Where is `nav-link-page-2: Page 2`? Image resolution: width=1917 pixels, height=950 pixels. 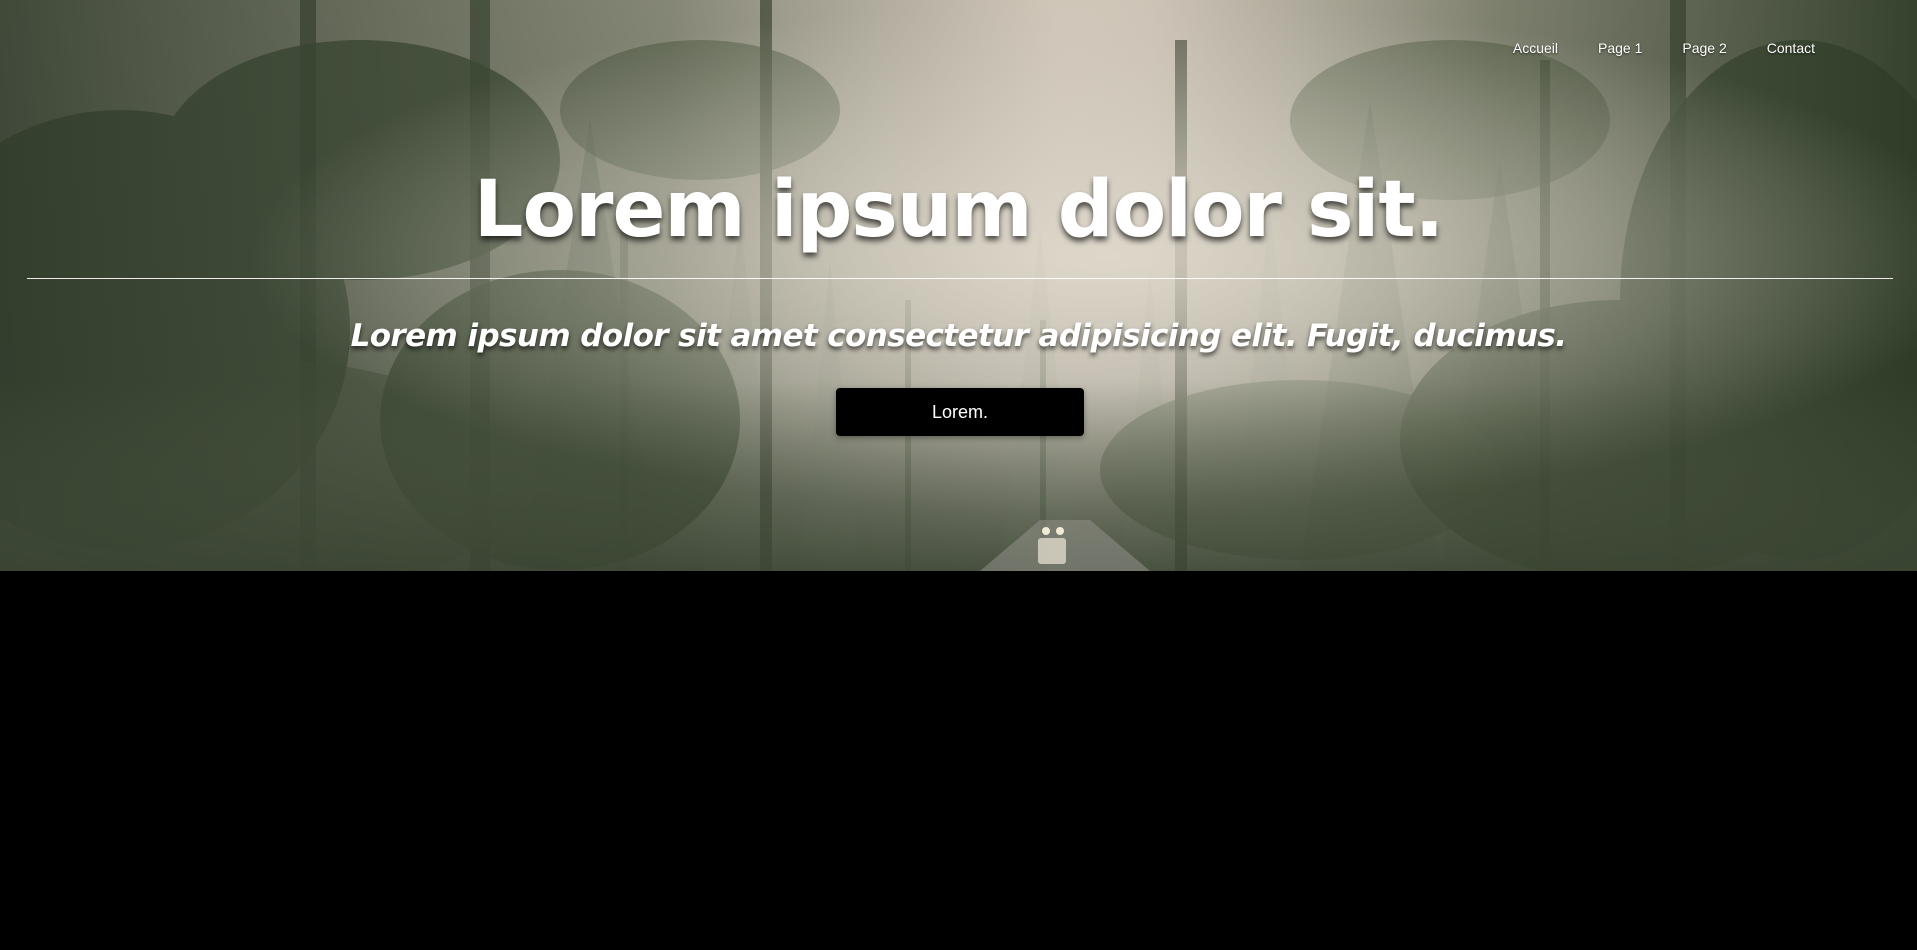
nav-link-page-2: Page 2 is located at coordinates (1704, 48).